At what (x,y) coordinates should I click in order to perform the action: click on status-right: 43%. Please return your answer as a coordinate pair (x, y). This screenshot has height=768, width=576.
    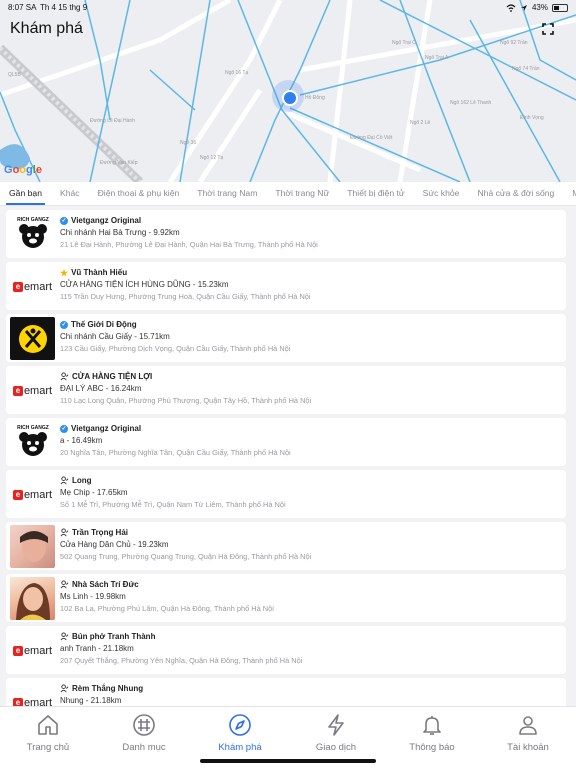
    Looking at the image, I should click on (537, 7).